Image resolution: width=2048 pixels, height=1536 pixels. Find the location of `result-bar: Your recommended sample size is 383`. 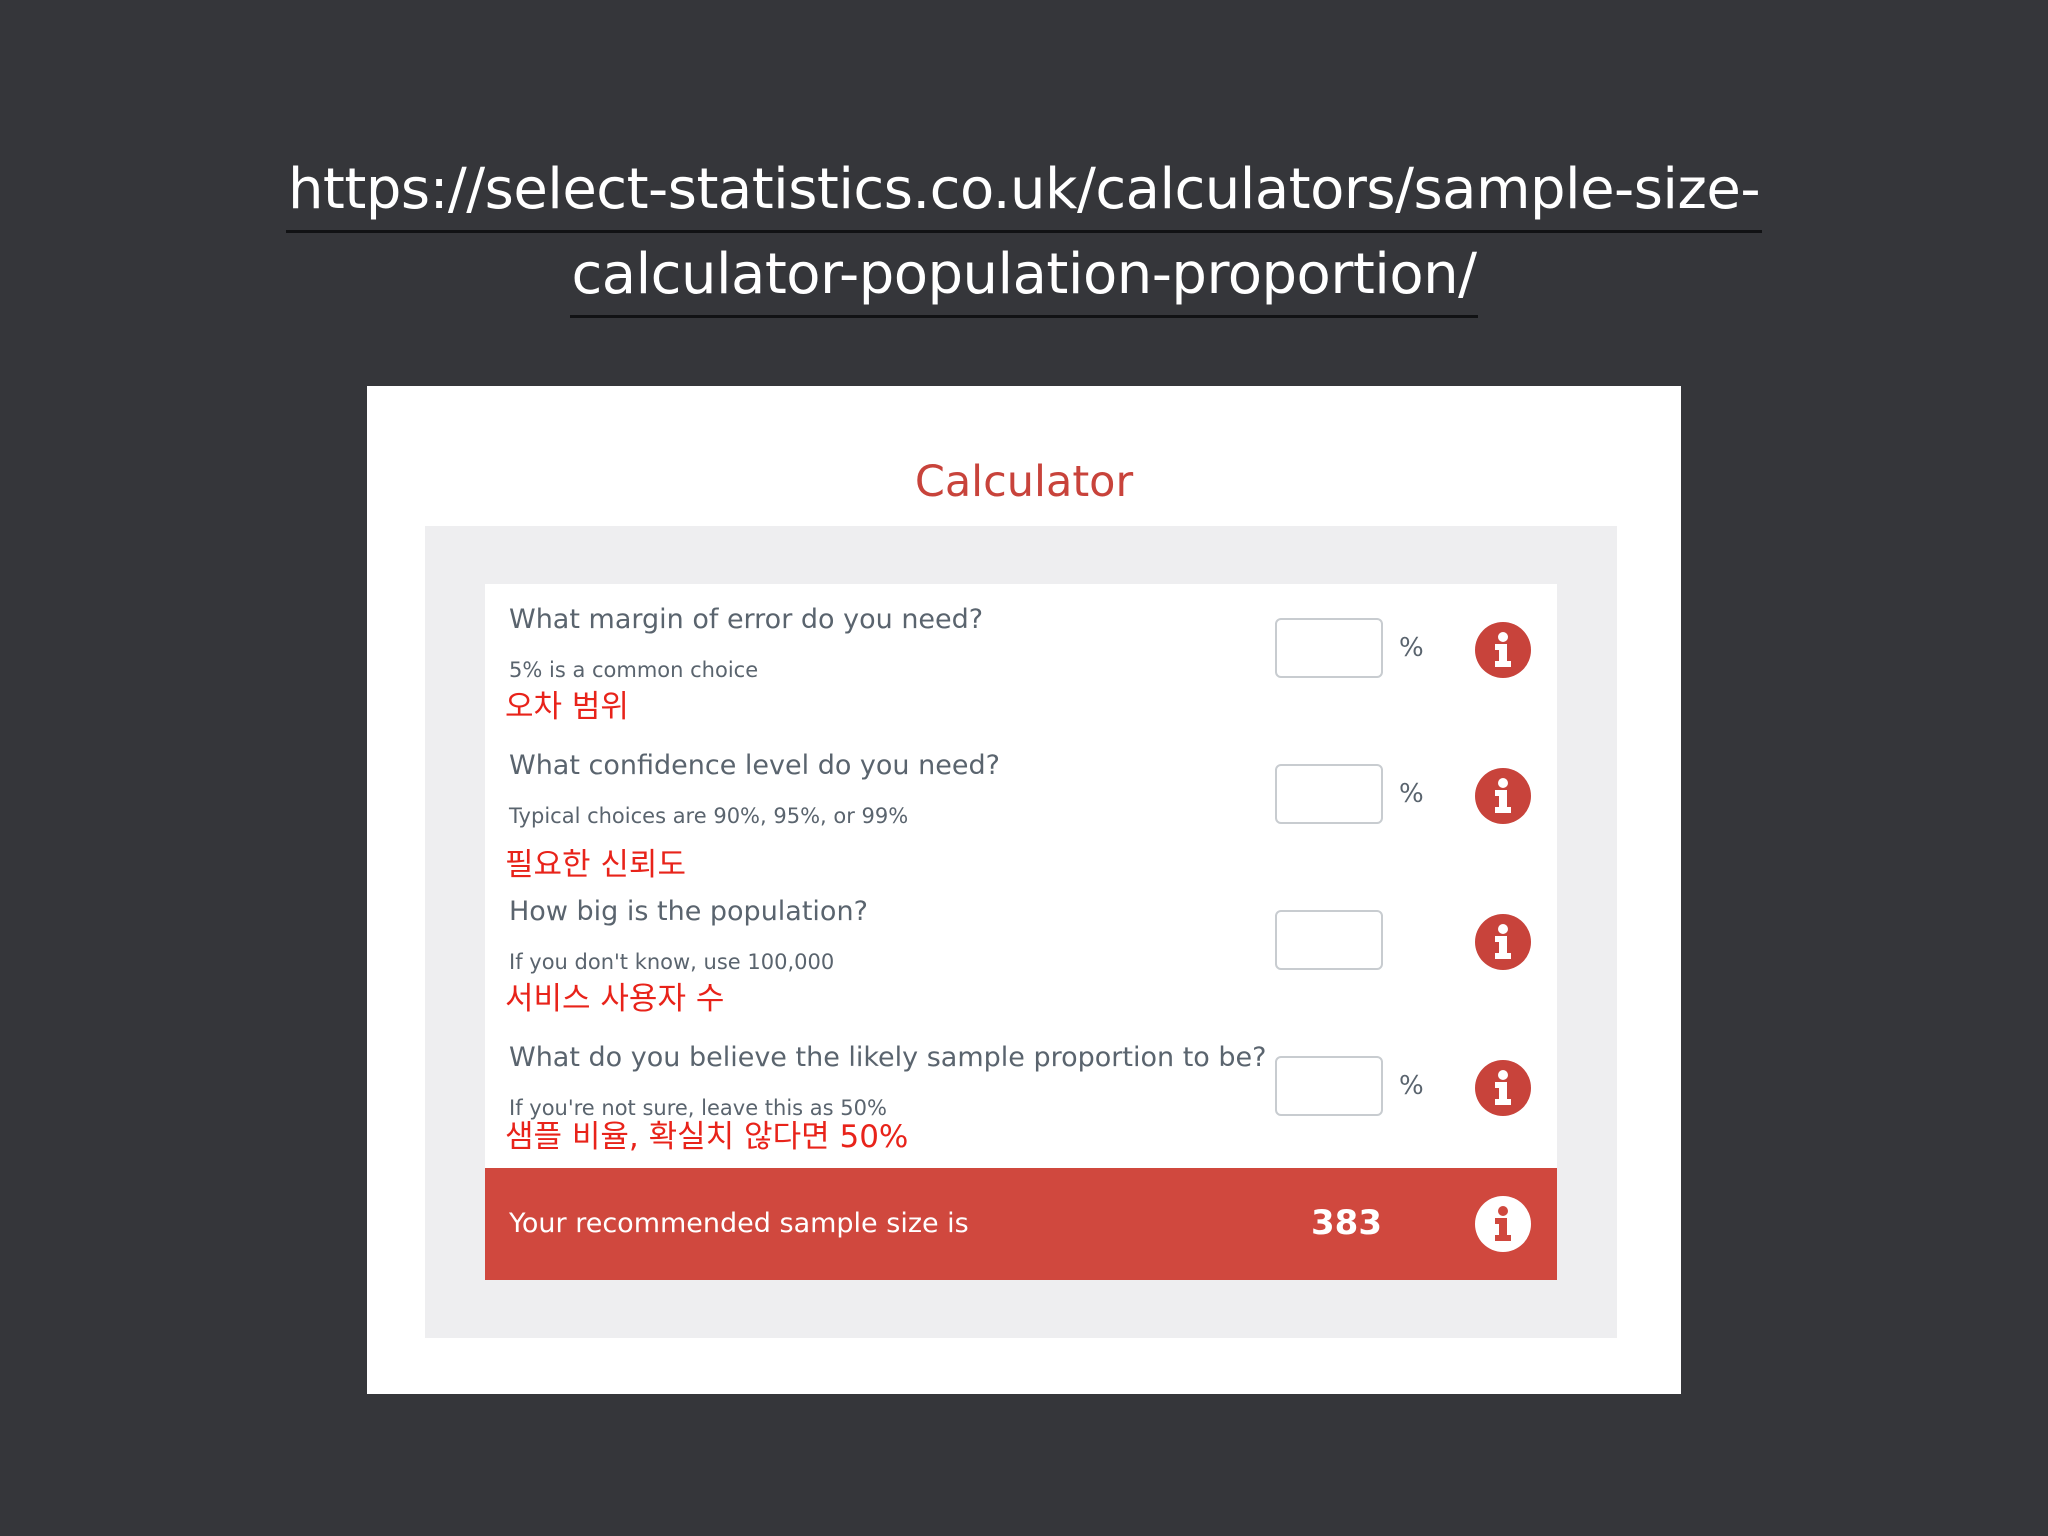

result-bar: Your recommended sample size is 383 is located at coordinates (1021, 1224).